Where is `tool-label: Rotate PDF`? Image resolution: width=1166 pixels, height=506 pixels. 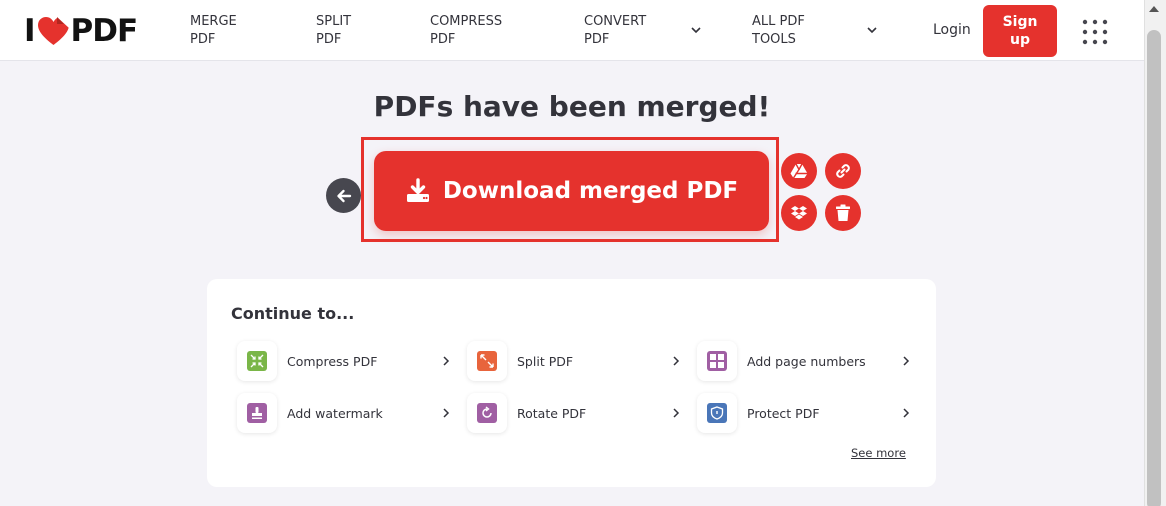 tool-label: Rotate PDF is located at coordinates (552, 413).